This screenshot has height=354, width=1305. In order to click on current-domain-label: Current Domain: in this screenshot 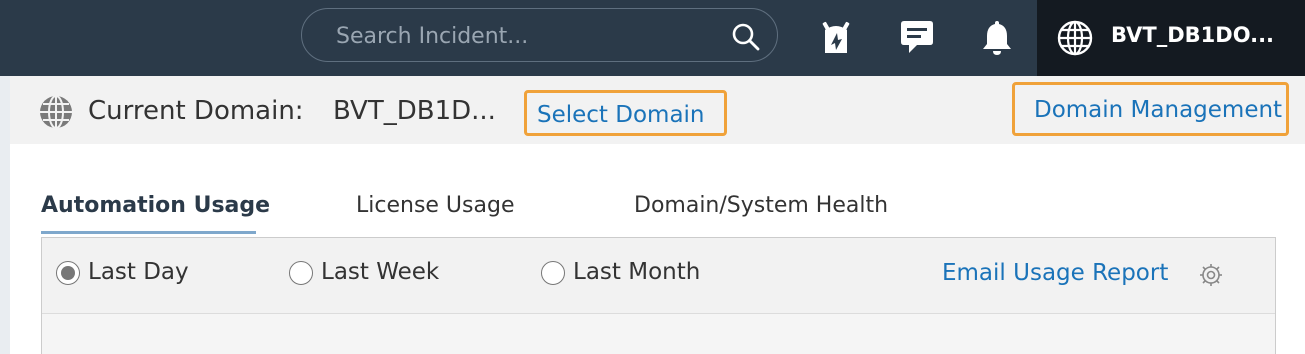, I will do `click(196, 111)`.